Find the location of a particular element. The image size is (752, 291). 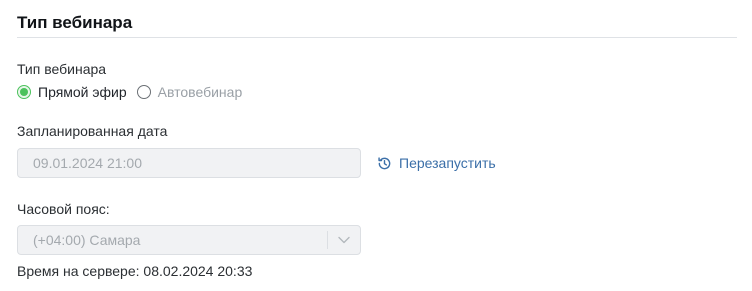

restart-button: Перезапустить is located at coordinates (436, 163).